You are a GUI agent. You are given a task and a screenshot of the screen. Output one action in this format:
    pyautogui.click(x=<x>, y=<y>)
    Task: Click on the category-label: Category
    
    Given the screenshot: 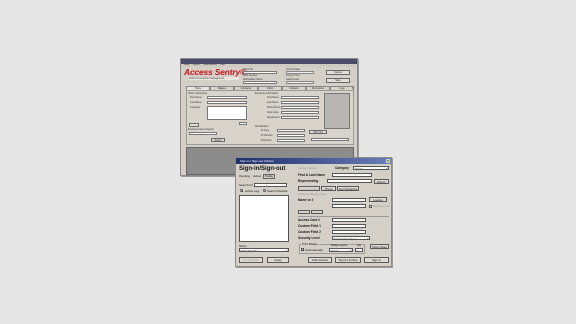 What is the action you would take?
    pyautogui.click(x=342, y=168)
    